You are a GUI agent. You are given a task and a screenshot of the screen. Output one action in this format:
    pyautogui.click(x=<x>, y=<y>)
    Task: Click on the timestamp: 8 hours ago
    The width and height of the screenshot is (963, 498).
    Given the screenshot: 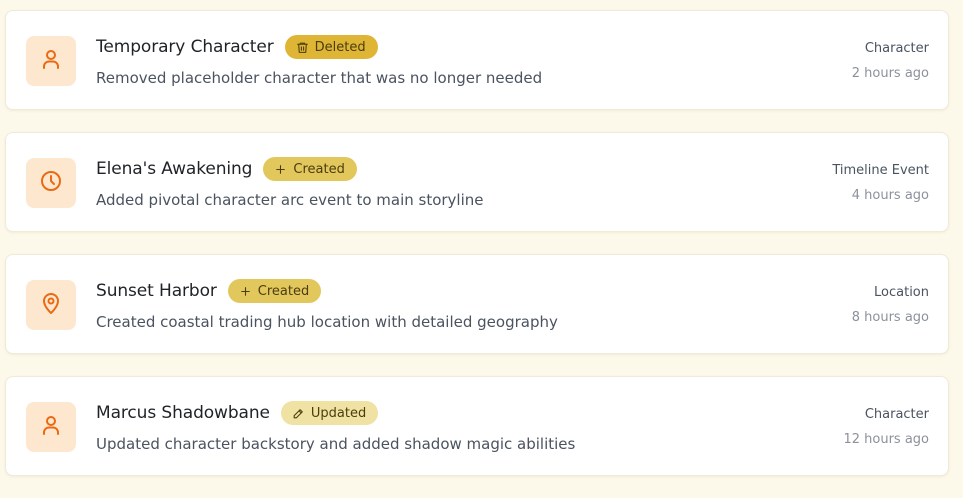 What is the action you would take?
    pyautogui.click(x=890, y=317)
    